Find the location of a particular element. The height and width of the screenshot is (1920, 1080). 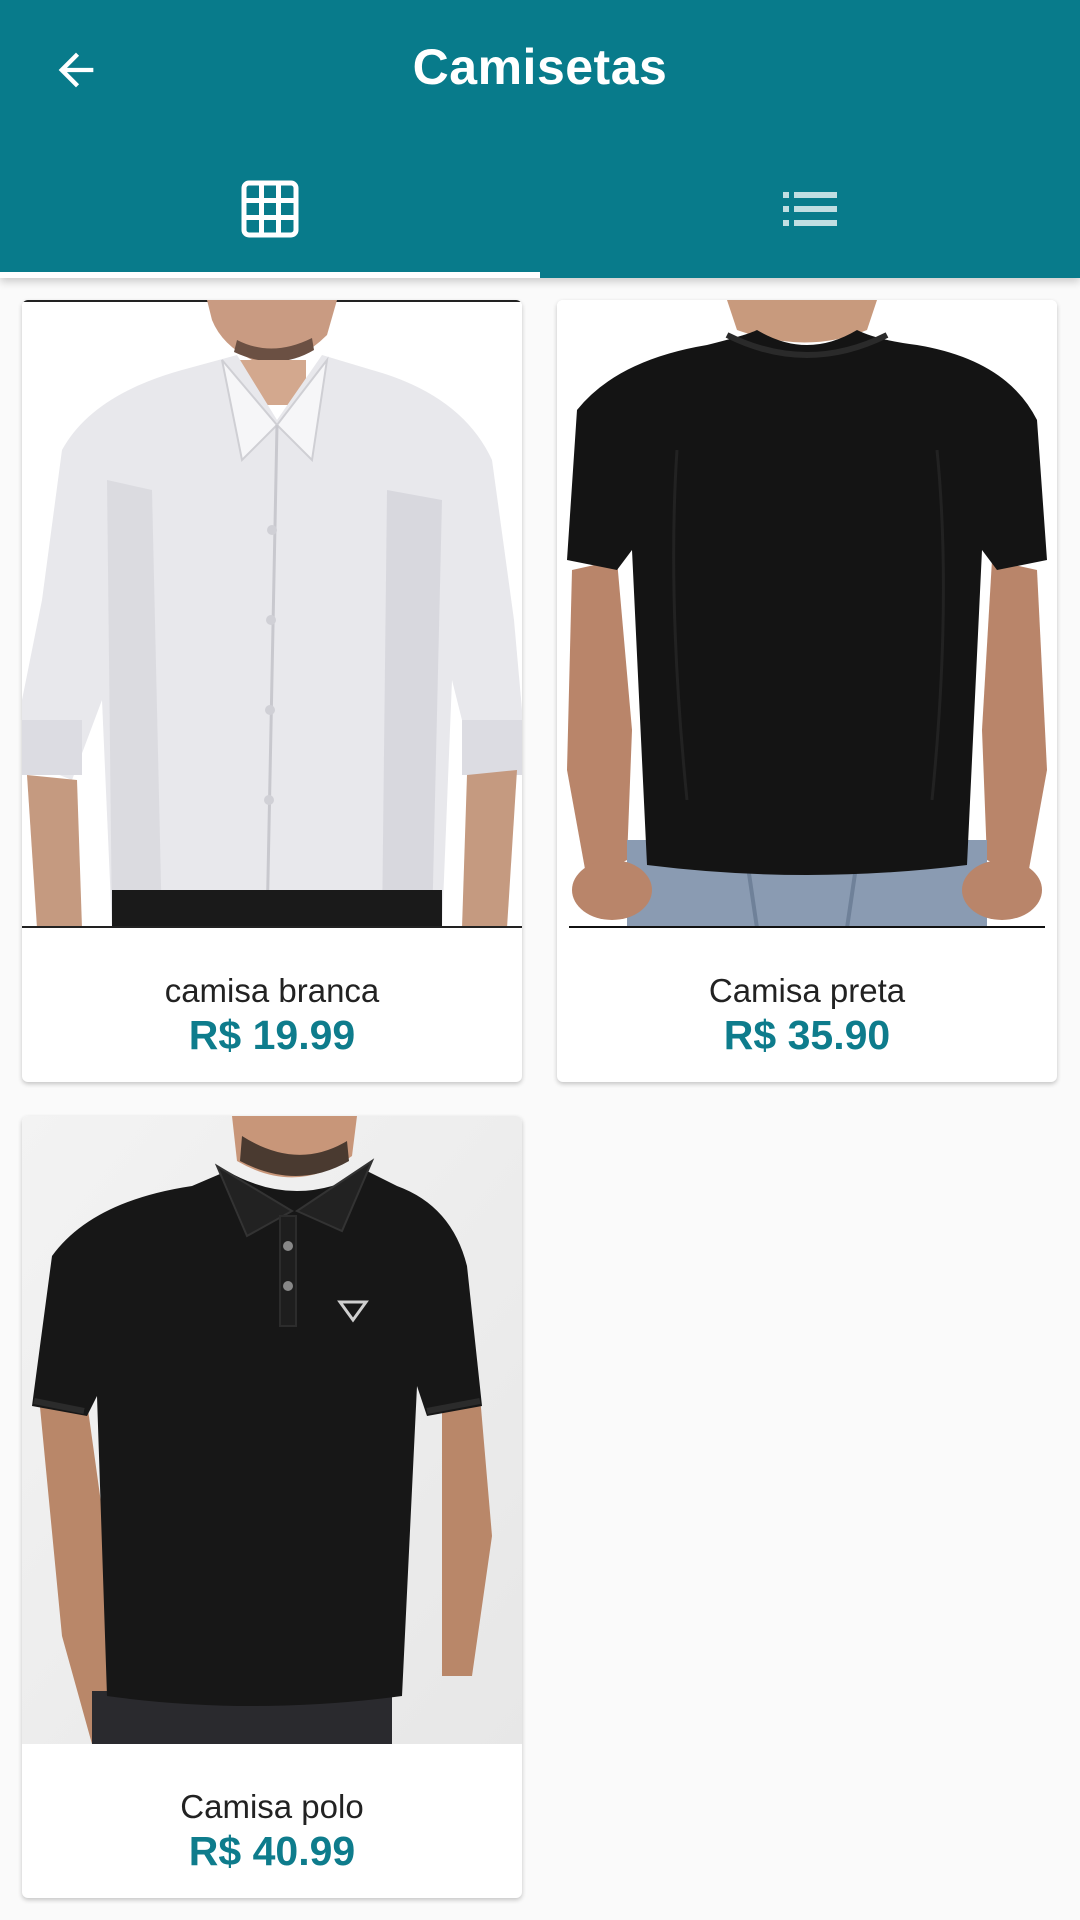

grid-view-icon is located at coordinates (270, 209).